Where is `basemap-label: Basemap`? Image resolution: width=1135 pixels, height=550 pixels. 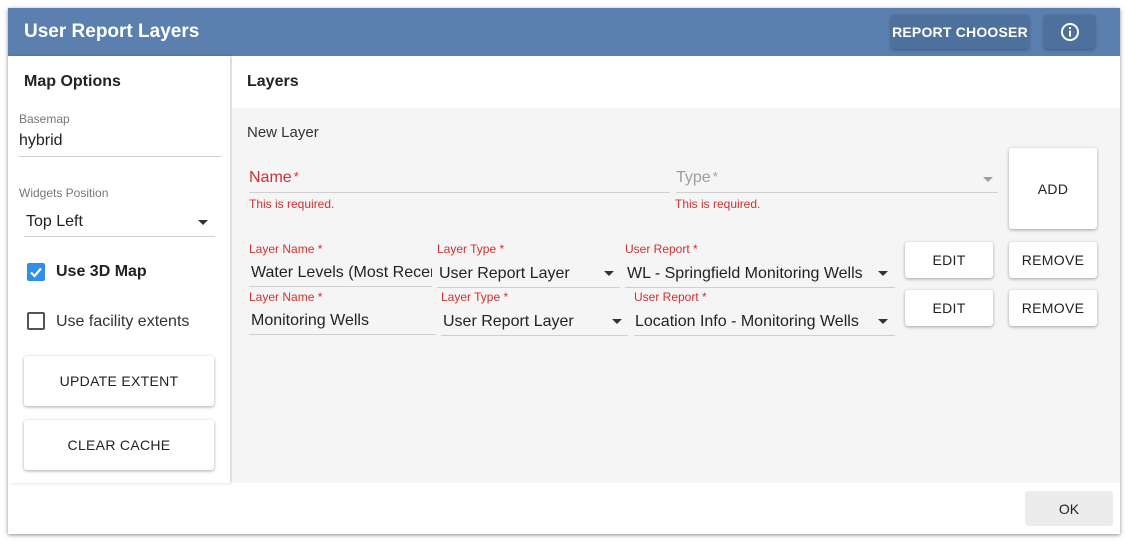 basemap-label: Basemap is located at coordinates (44, 119).